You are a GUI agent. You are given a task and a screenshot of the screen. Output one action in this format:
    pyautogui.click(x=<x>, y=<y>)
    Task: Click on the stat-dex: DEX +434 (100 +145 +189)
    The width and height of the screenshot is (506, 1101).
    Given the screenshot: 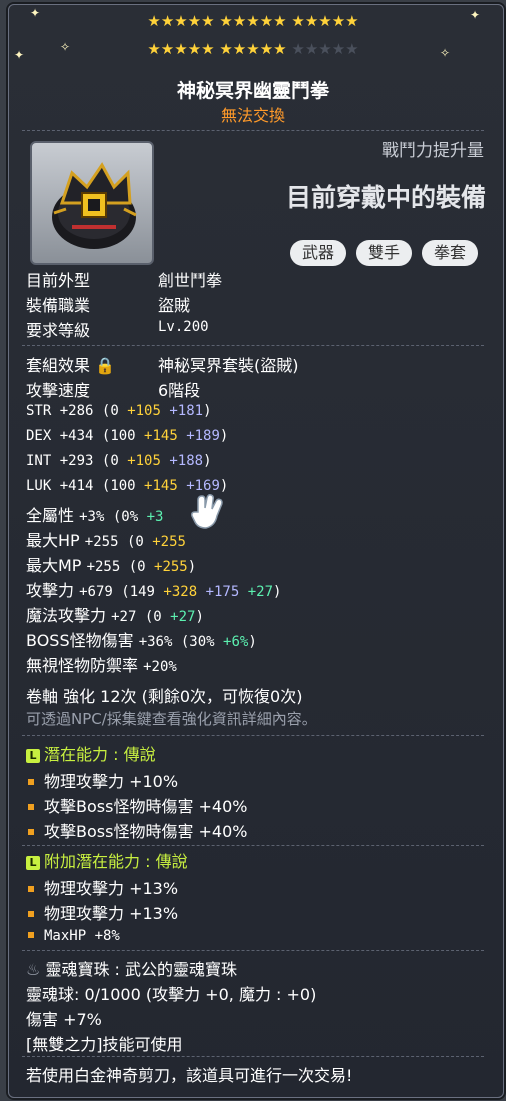 What is the action you would take?
    pyautogui.click(x=127, y=436)
    